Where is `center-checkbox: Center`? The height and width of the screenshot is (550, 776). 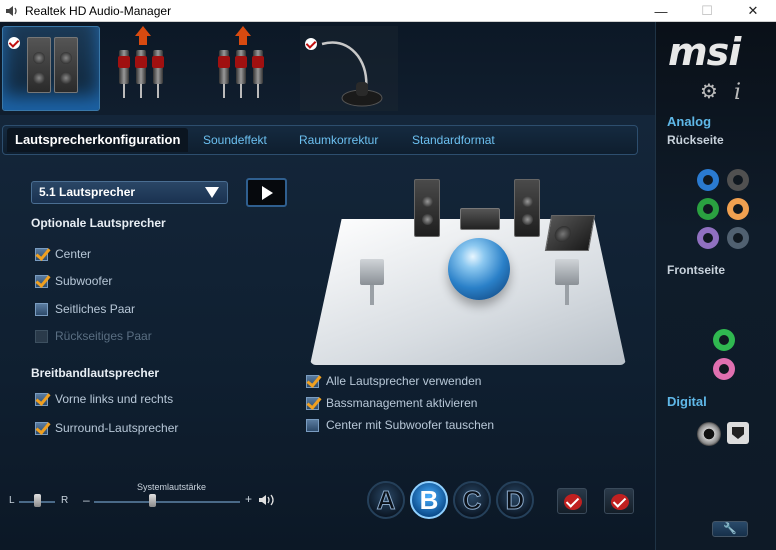 center-checkbox: Center is located at coordinates (63, 254).